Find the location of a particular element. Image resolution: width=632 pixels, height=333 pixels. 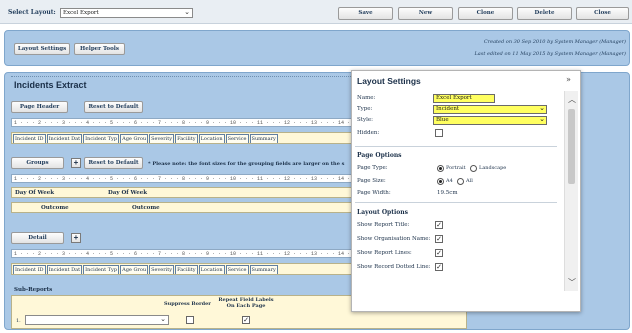

groups-button: Groups is located at coordinates (37, 163).